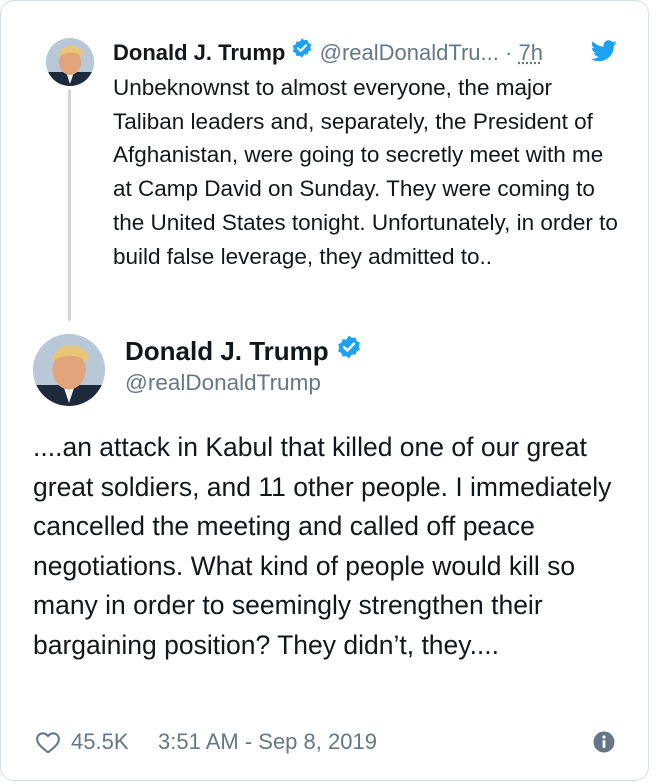 This screenshot has width=657, height=783. I want to click on tweet-footer: 45.5K 3:51 AM - Sep 8, 2019, so click(328, 742).